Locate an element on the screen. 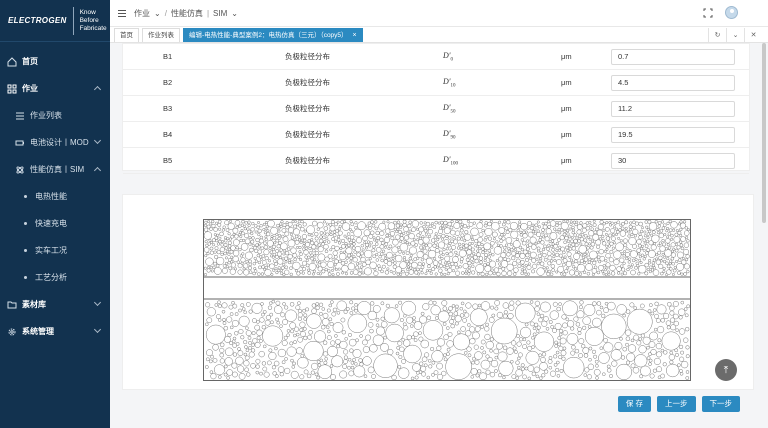 Image resolution: width=768 pixels, height=428 pixels. fullscreen-icon is located at coordinates (708, 13).